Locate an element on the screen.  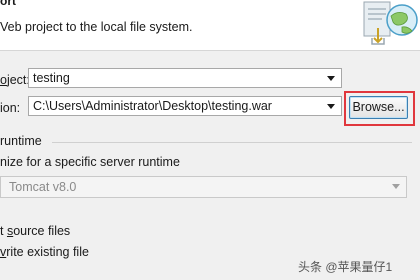
optimize-runtime-checkbox-label: nize for a specific server runtime is located at coordinates (90, 162).